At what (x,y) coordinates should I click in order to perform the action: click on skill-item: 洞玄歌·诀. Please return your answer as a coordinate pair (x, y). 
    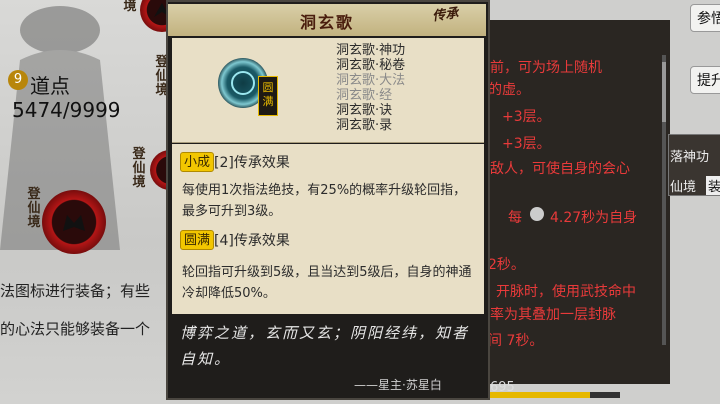
    Looking at the image, I should click on (364, 110).